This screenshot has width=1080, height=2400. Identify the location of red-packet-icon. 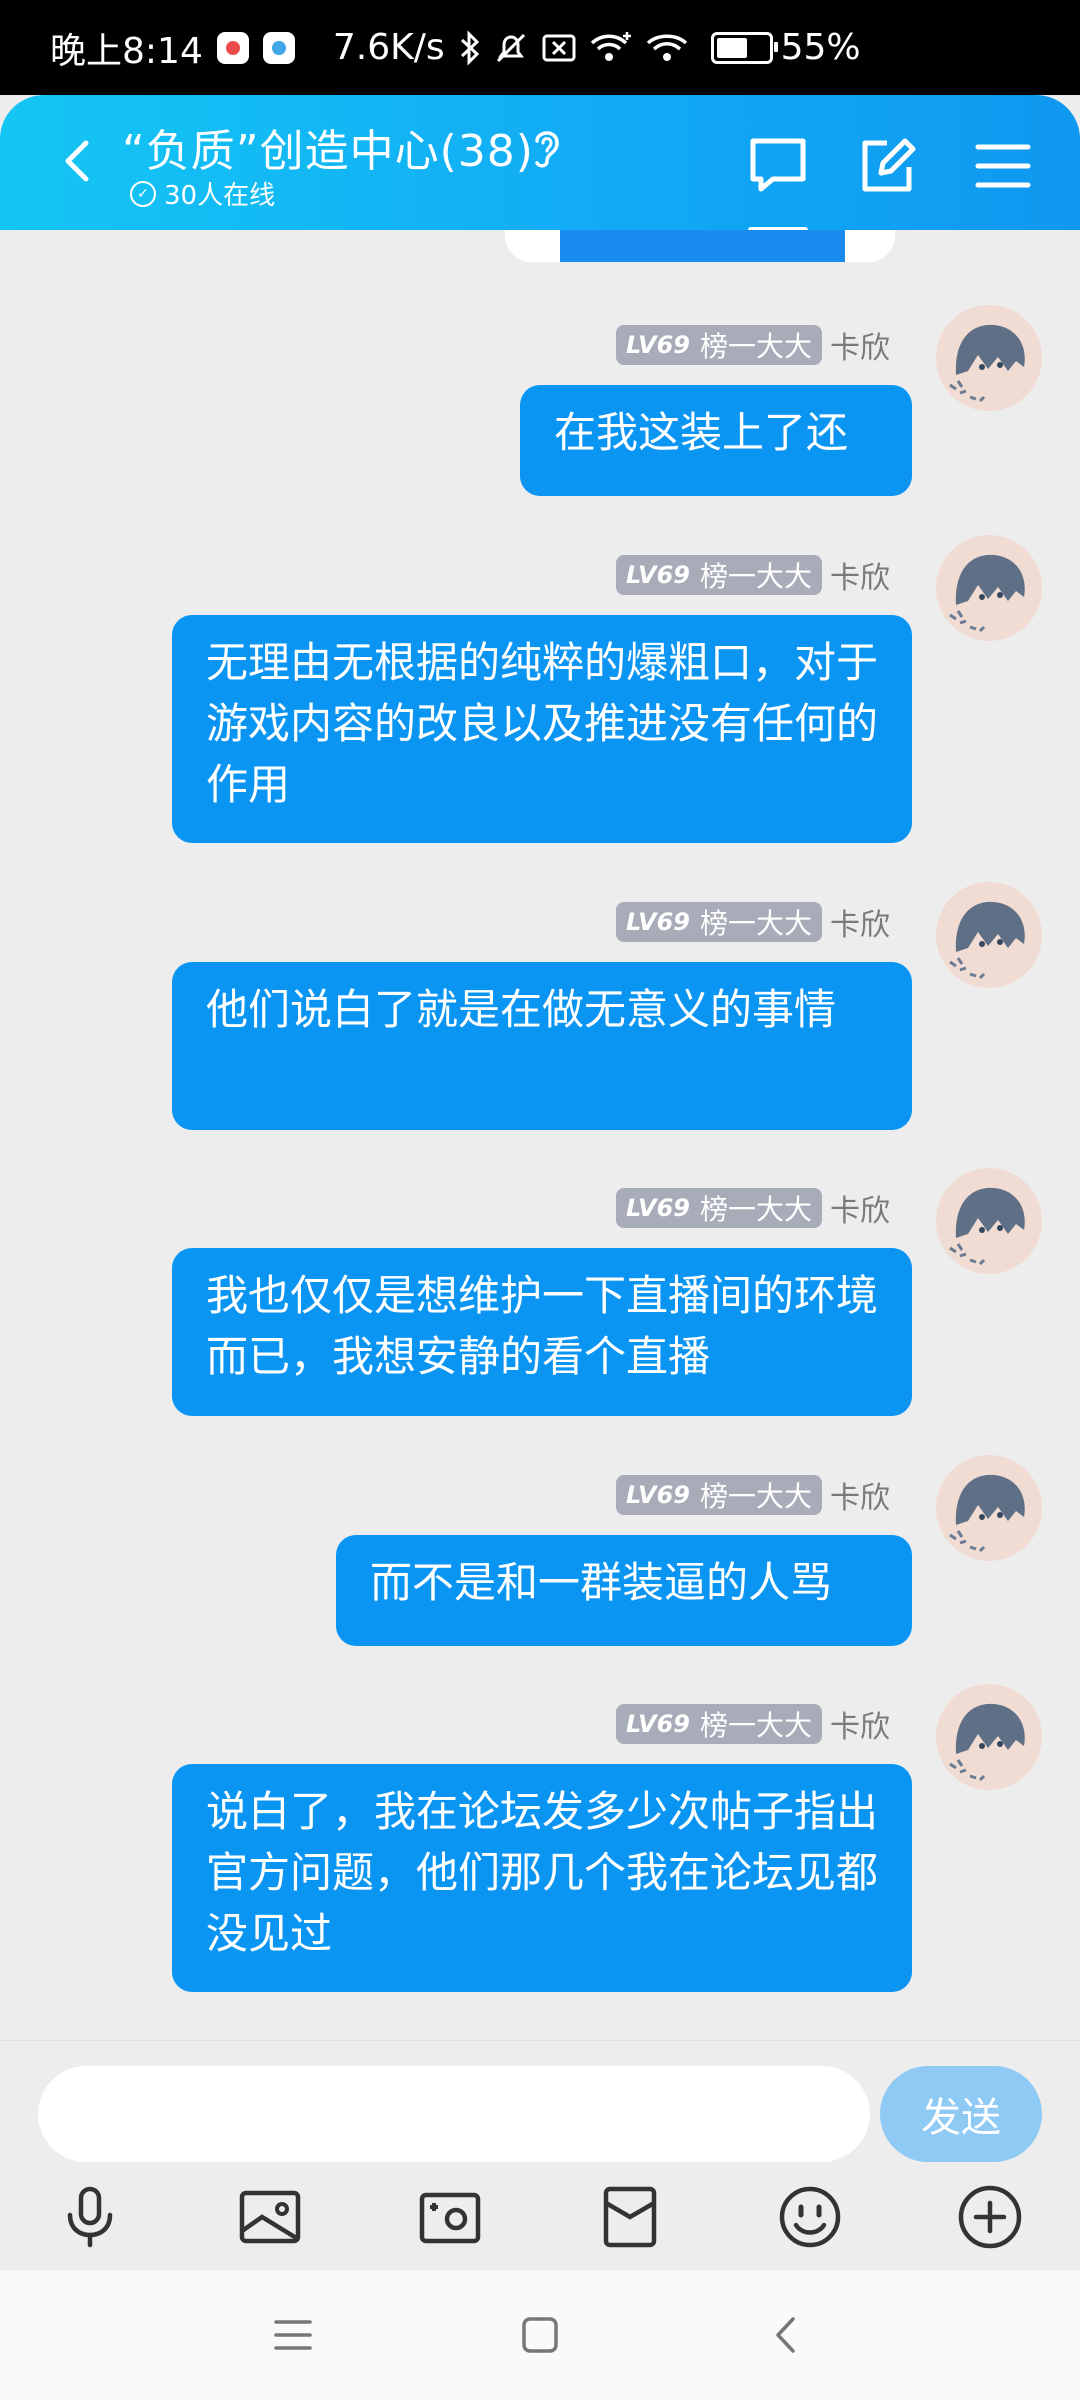
(630, 2217).